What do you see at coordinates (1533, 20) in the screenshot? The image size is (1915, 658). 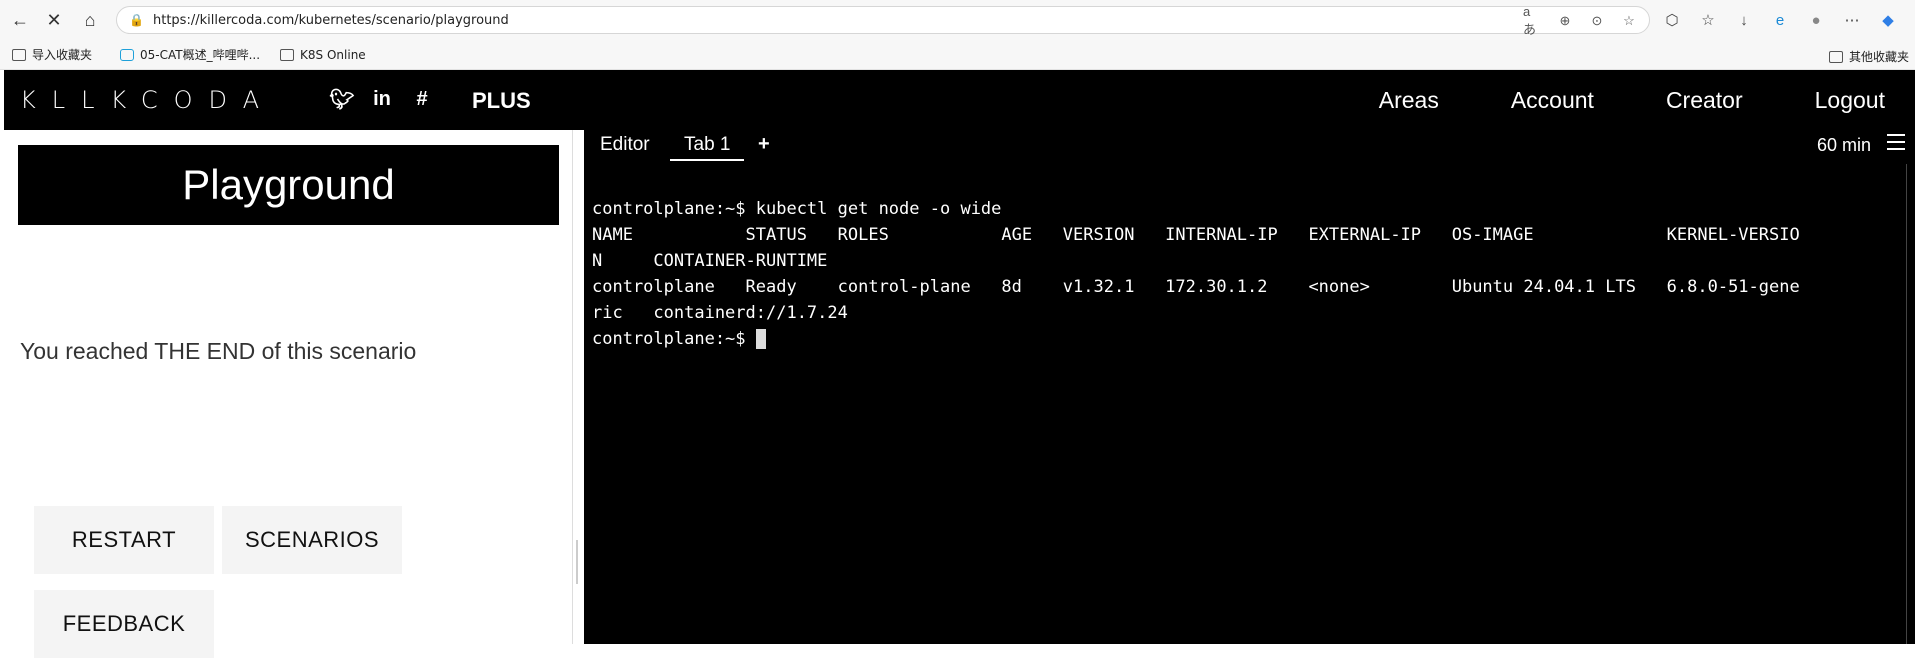 I see `read-aloud-icon: aあ` at bounding box center [1533, 20].